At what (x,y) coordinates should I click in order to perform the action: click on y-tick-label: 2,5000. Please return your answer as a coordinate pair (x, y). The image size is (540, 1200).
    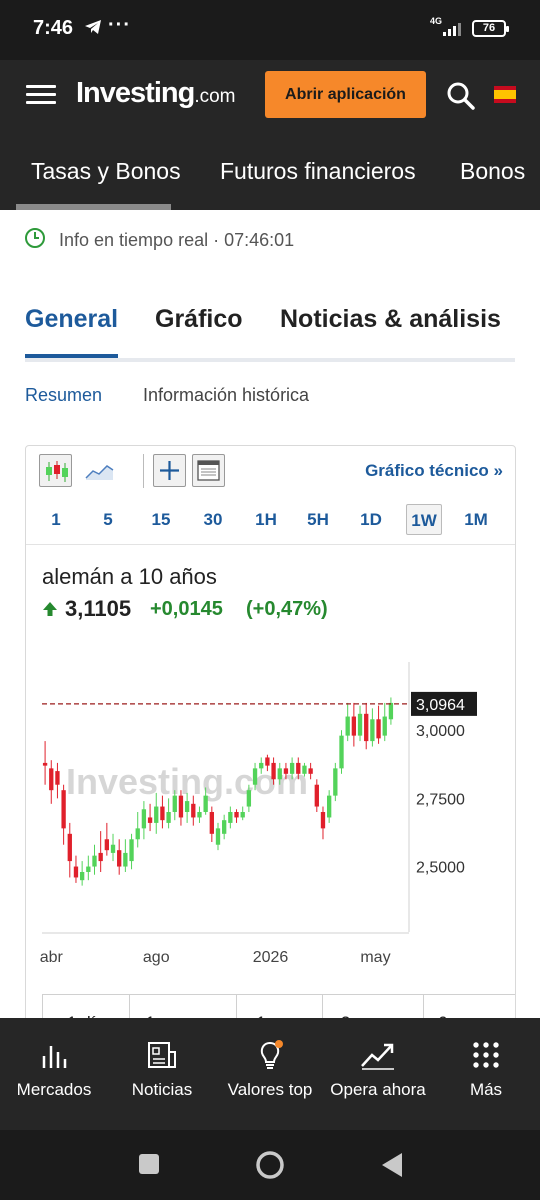
    Looking at the image, I should click on (440, 868).